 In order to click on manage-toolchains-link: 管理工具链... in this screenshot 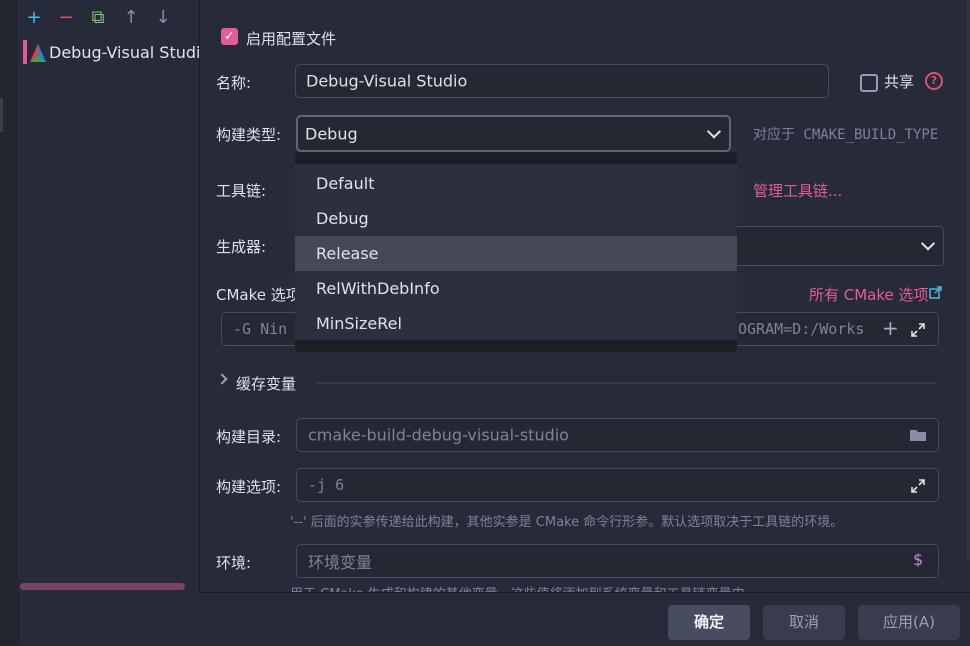, I will do `click(797, 190)`.